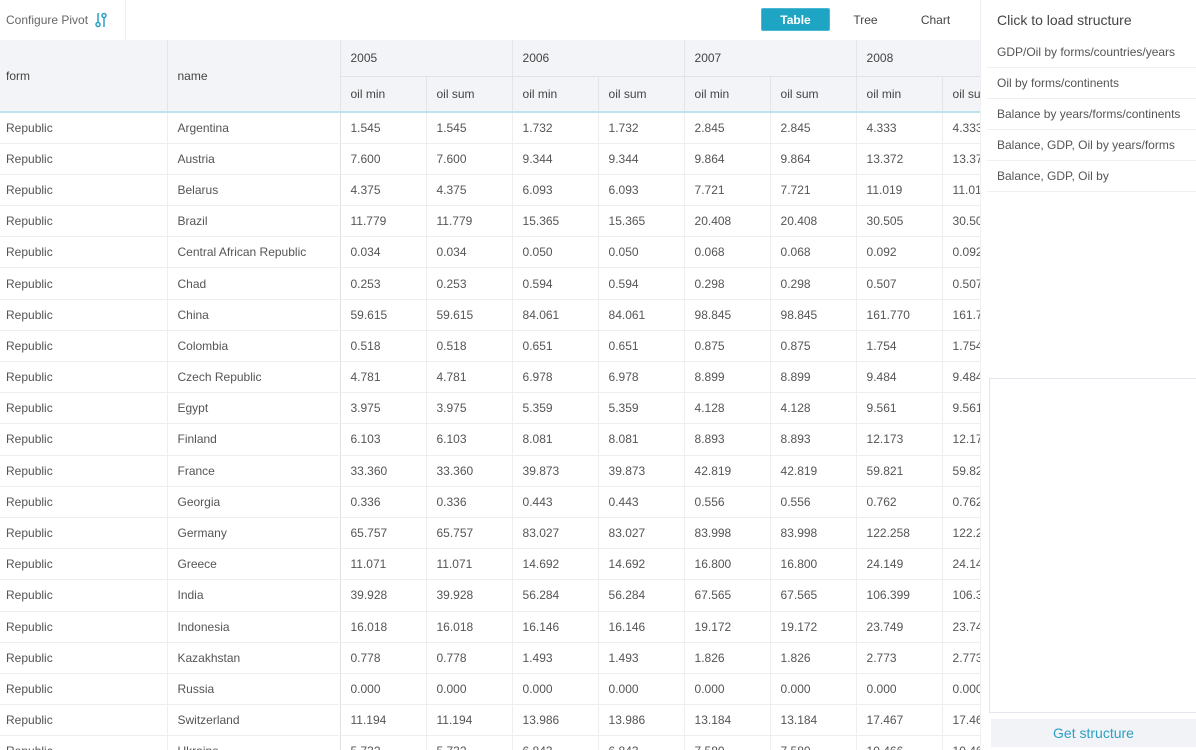 This screenshot has width=1196, height=750. I want to click on cell-value: 65.757, so click(469, 533).